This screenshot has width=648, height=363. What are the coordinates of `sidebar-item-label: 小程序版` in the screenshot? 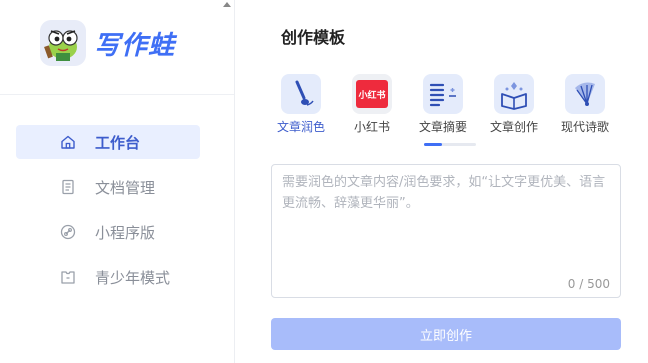 It's located at (125, 232).